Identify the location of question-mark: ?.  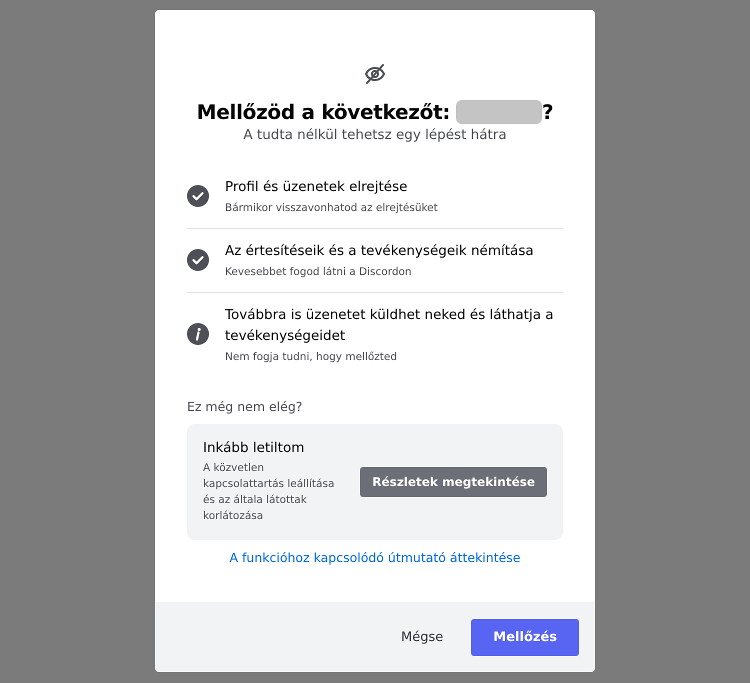
(548, 112).